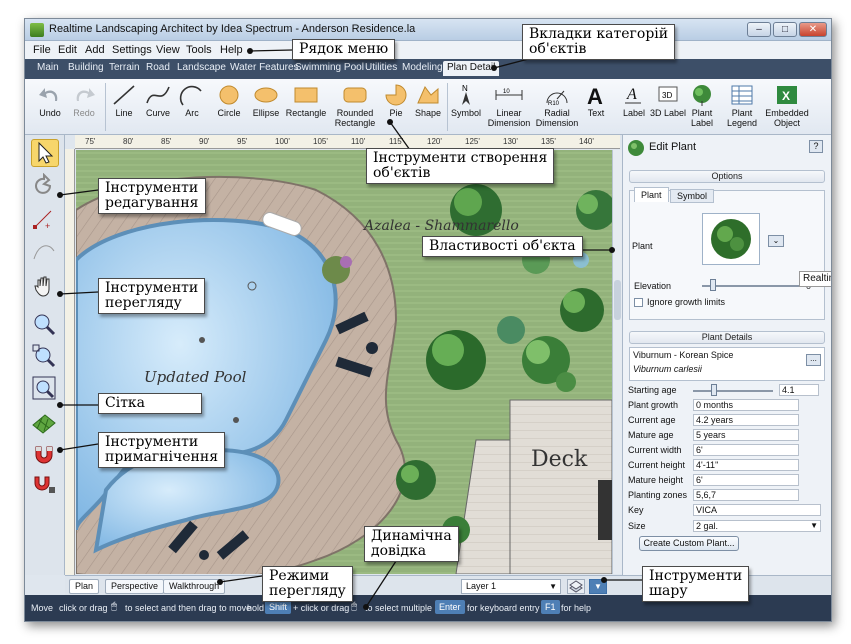  What do you see at coordinates (48, 67) in the screenshot?
I see `tab-main: Main` at bounding box center [48, 67].